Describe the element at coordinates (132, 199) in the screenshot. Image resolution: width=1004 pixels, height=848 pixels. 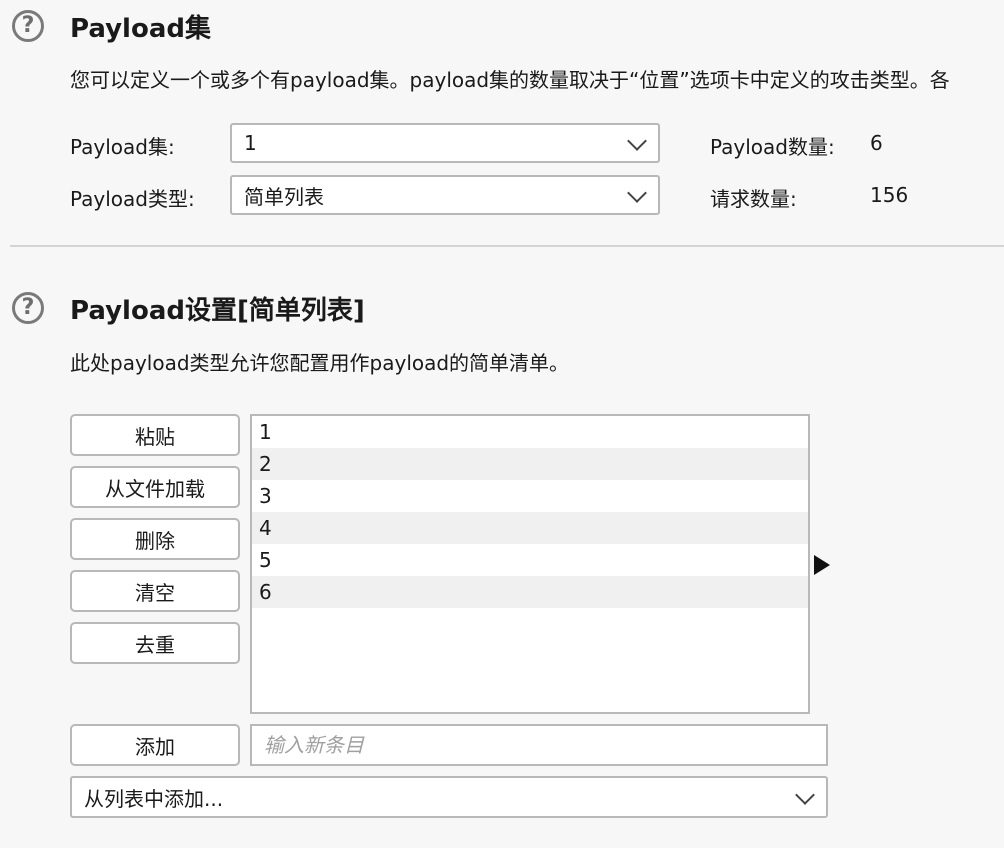
I see `payload-type-label: Payload类型:` at that location.